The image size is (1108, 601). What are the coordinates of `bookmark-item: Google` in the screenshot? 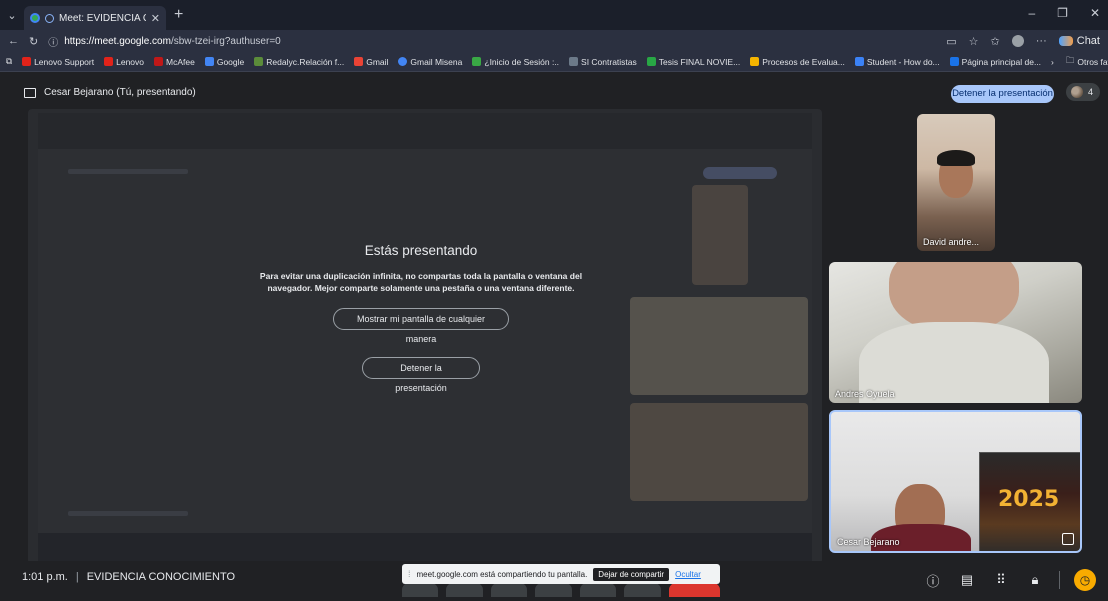 It's located at (224, 61).